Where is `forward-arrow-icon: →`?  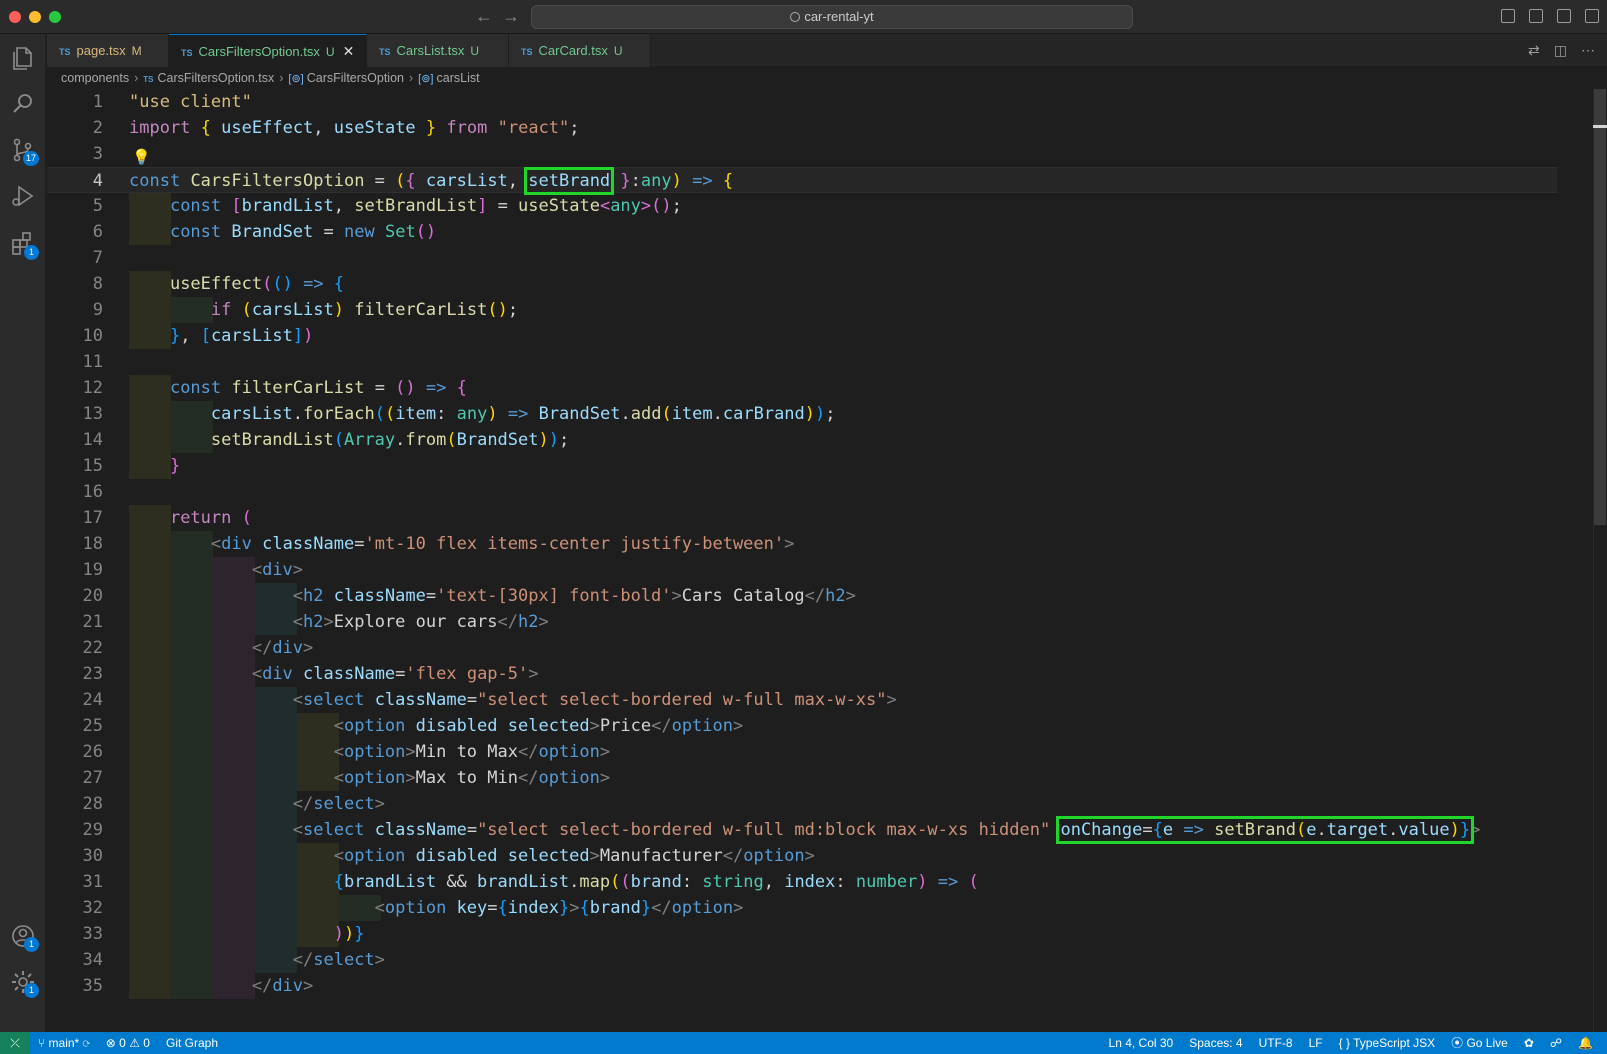
forward-arrow-icon: → is located at coordinates (511, 16).